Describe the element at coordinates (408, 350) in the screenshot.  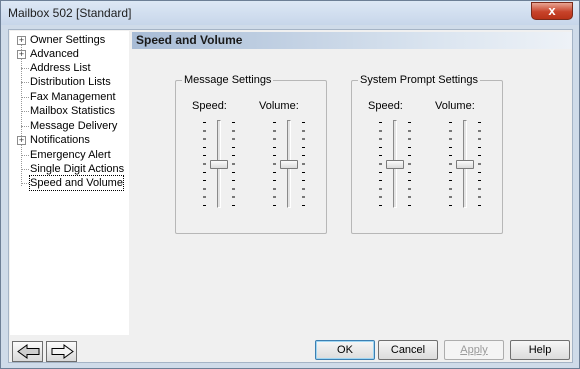
I see `cancel-button: Cancel` at that location.